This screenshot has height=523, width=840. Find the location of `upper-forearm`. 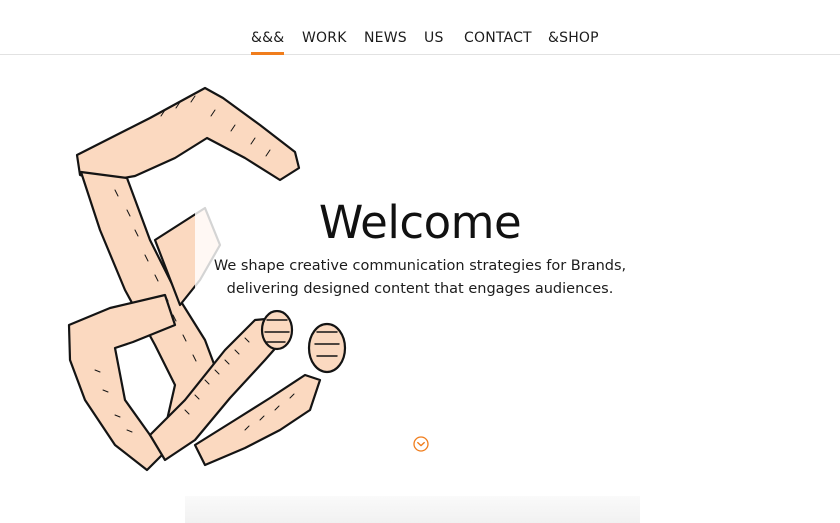

upper-forearm is located at coordinates (188, 135).